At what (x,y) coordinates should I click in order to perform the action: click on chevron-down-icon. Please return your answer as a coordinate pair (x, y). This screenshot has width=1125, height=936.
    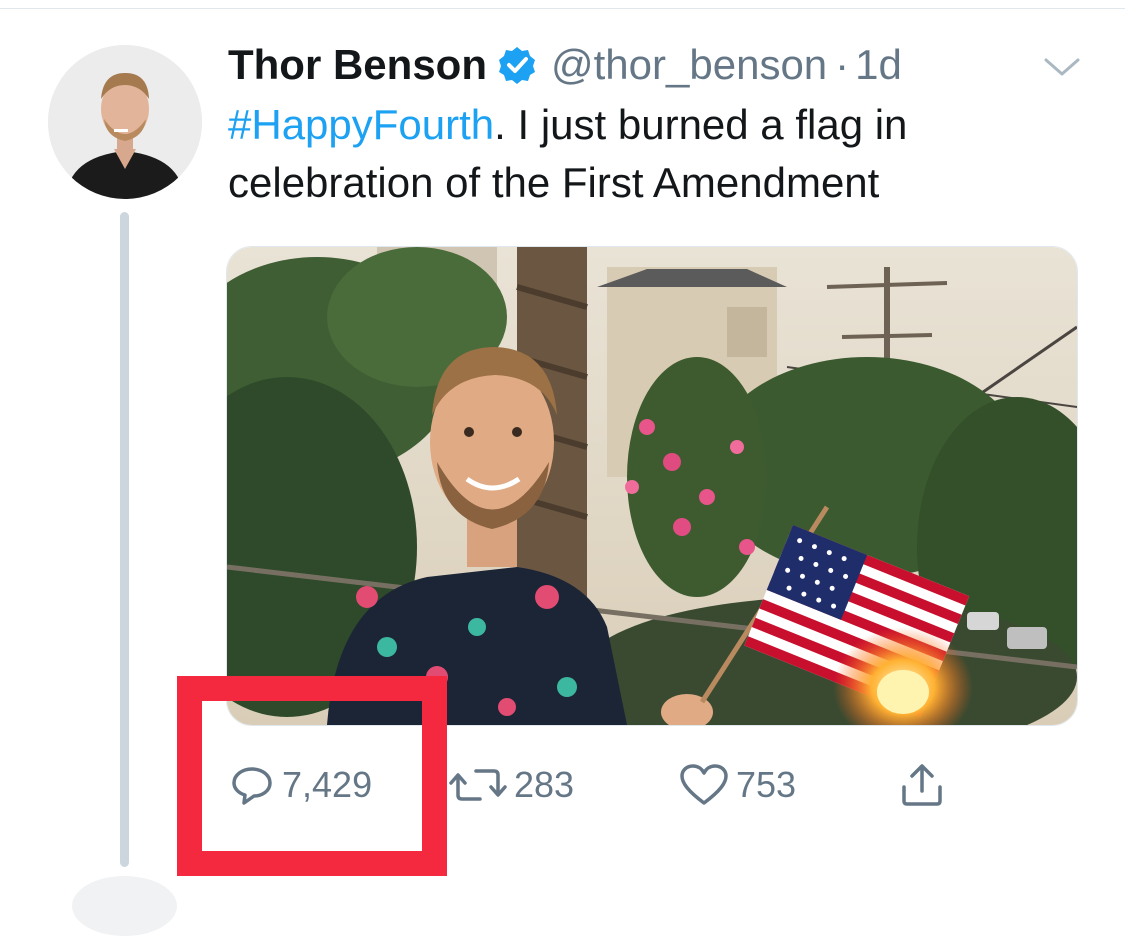
    Looking at the image, I should click on (1062, 67).